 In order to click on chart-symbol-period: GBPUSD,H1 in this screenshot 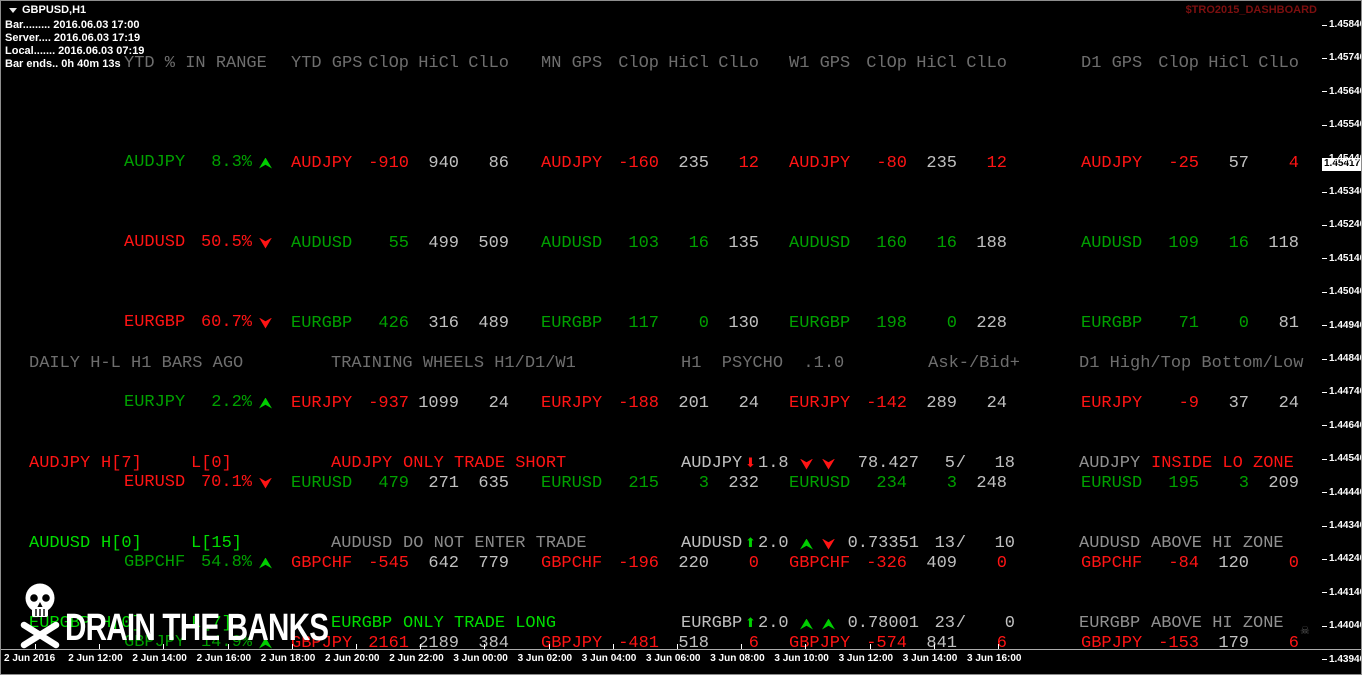, I will do `click(54, 10)`.